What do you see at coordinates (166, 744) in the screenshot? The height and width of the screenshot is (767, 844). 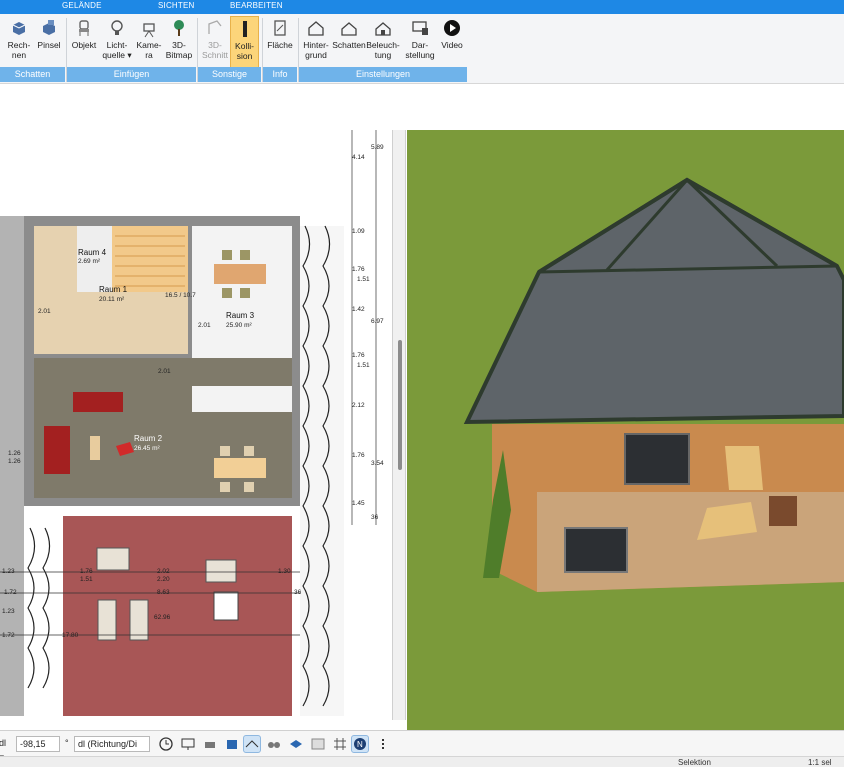 I see `clock-icon` at bounding box center [166, 744].